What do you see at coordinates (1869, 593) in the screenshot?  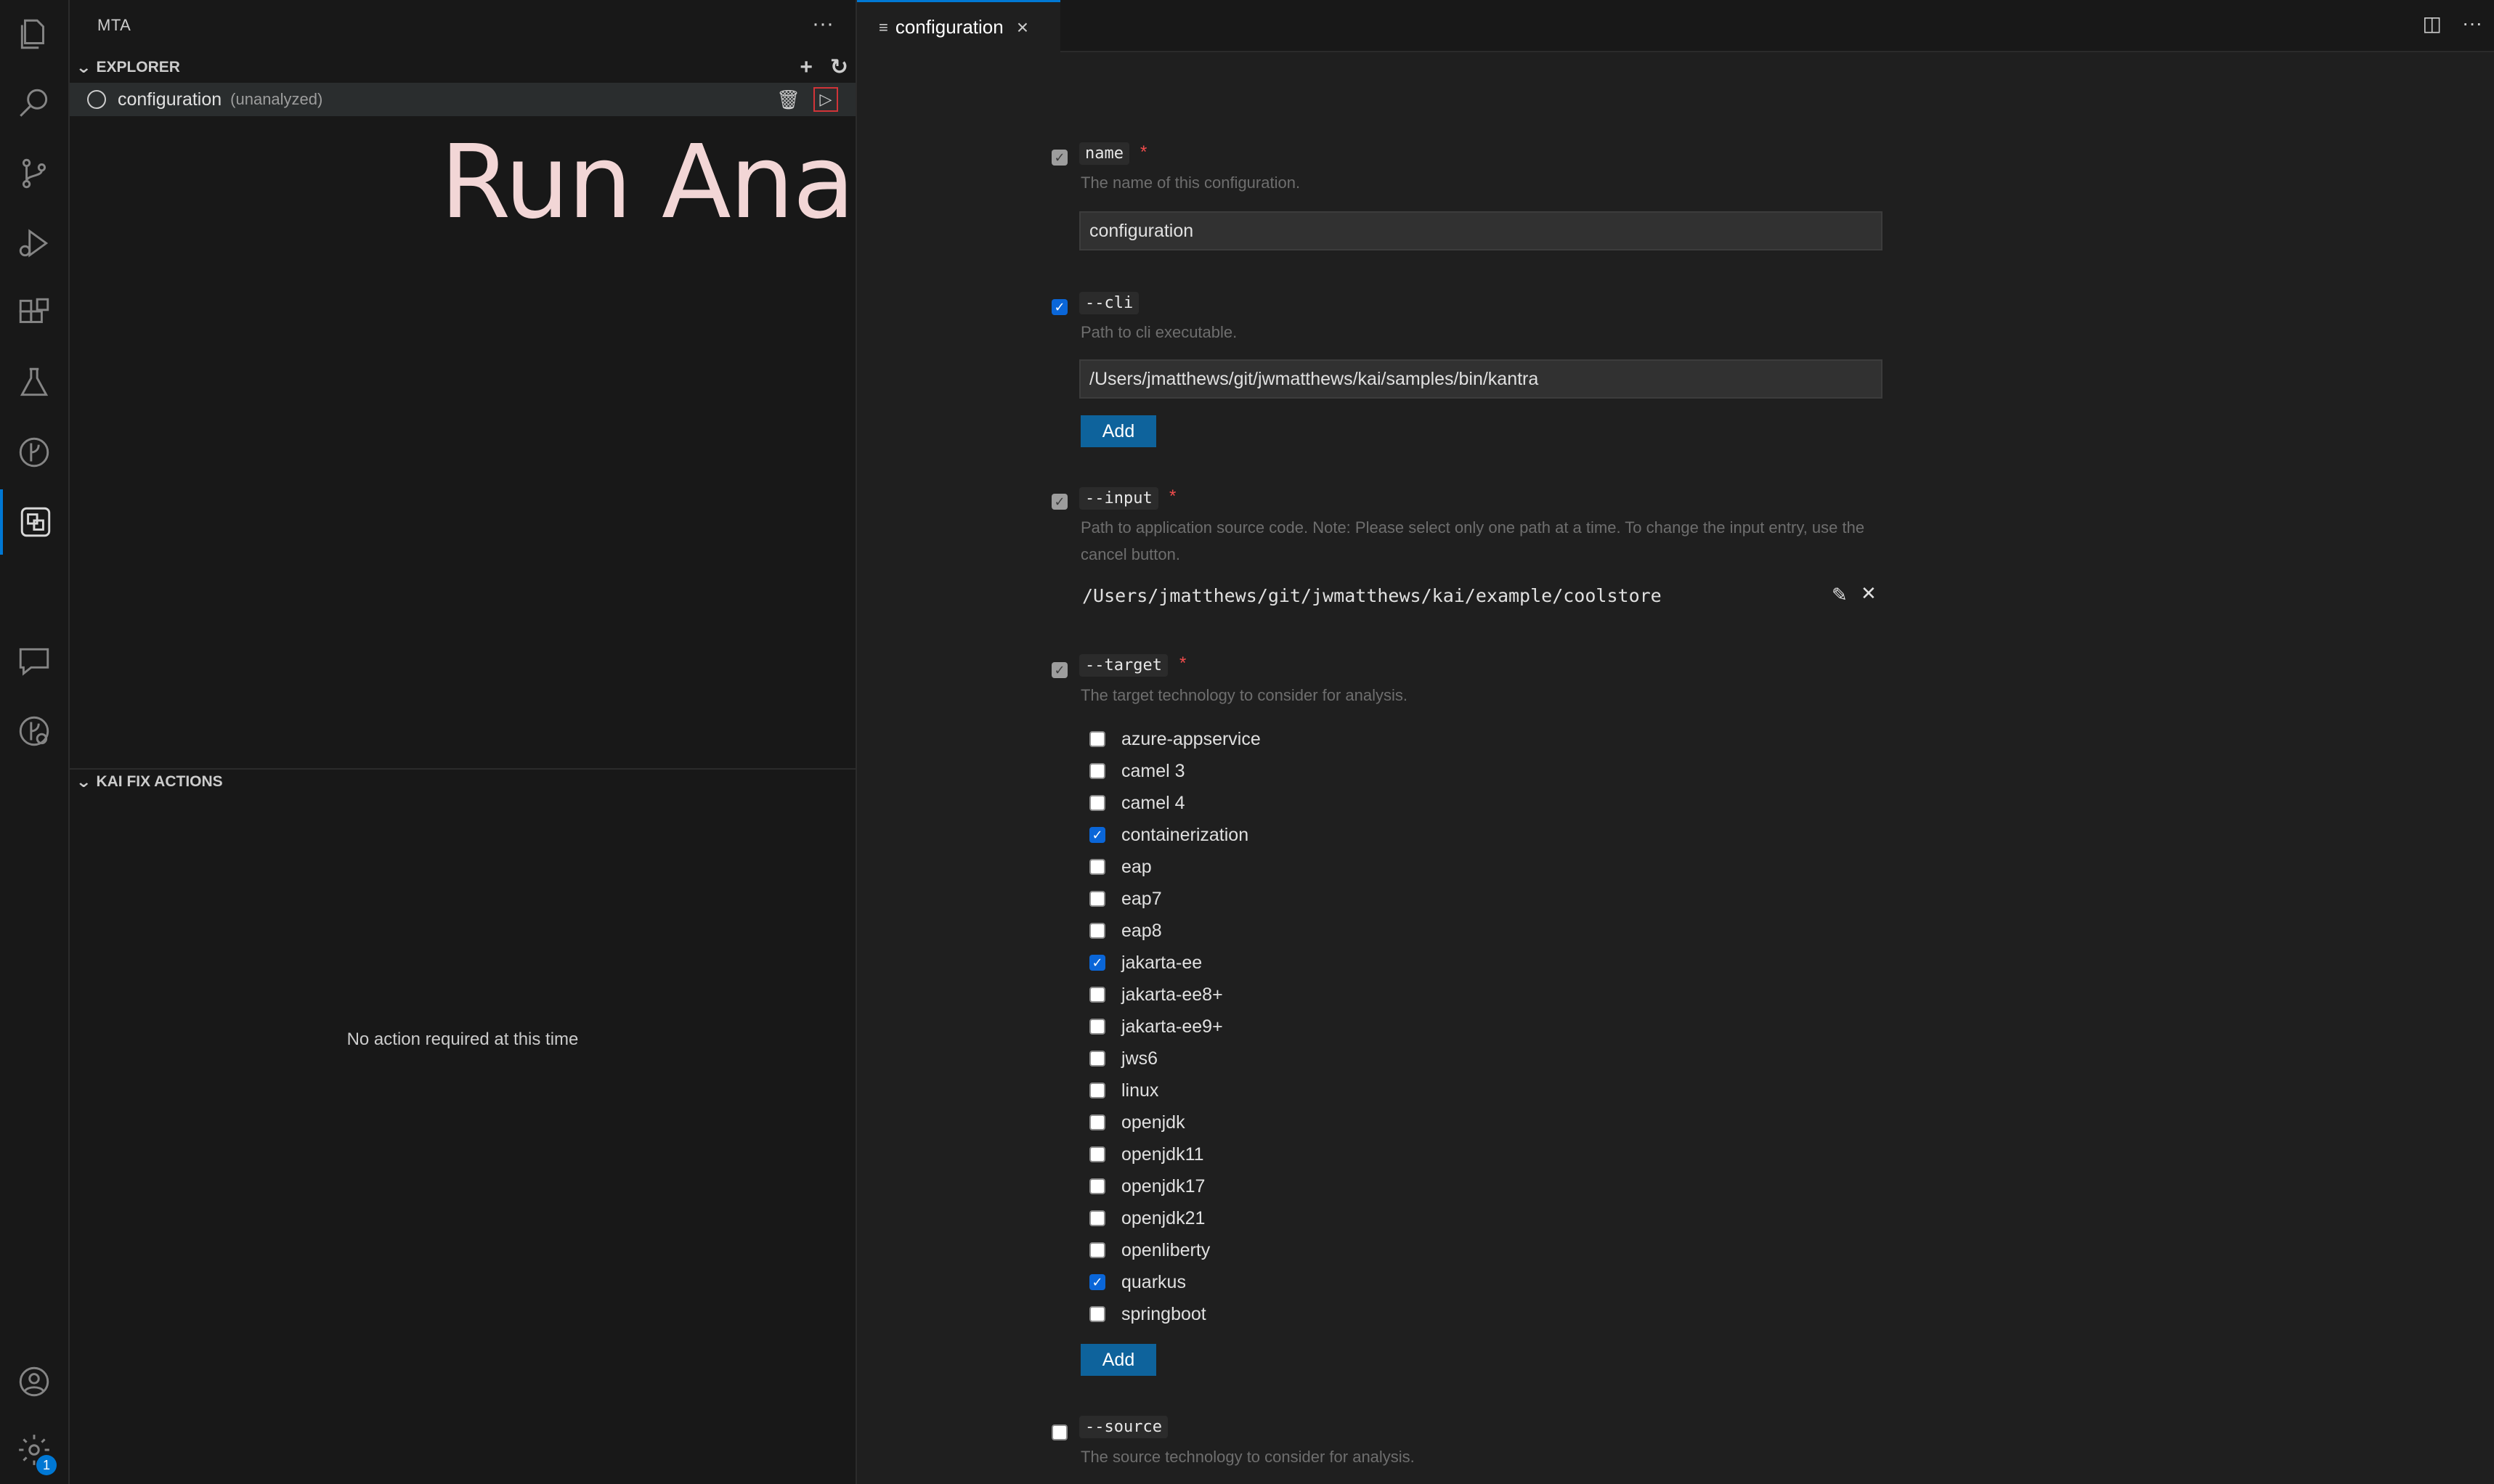 I see `close-icon: ✕` at bounding box center [1869, 593].